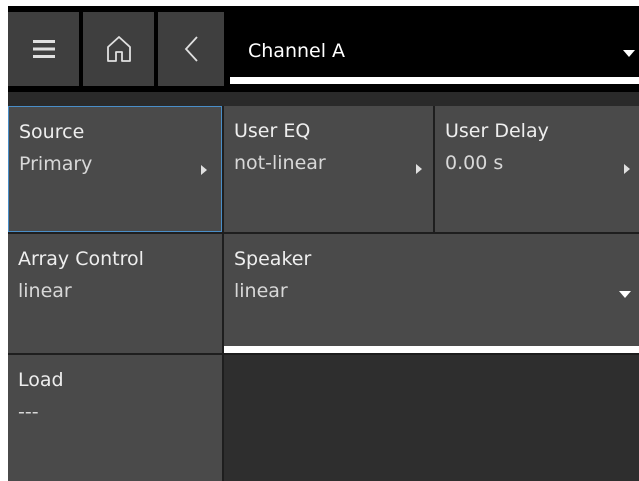 The image size is (639, 481). What do you see at coordinates (497, 131) in the screenshot?
I see `user-delay-title: User Delay` at bounding box center [497, 131].